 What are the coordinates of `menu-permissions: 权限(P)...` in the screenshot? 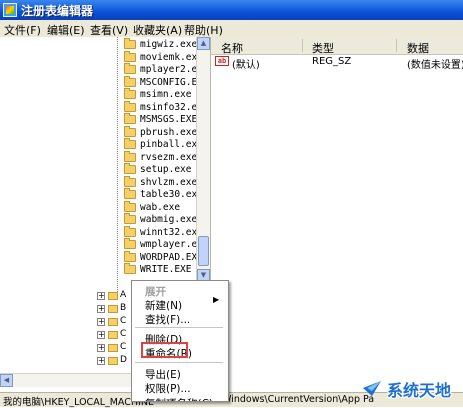 It's located at (168, 388).